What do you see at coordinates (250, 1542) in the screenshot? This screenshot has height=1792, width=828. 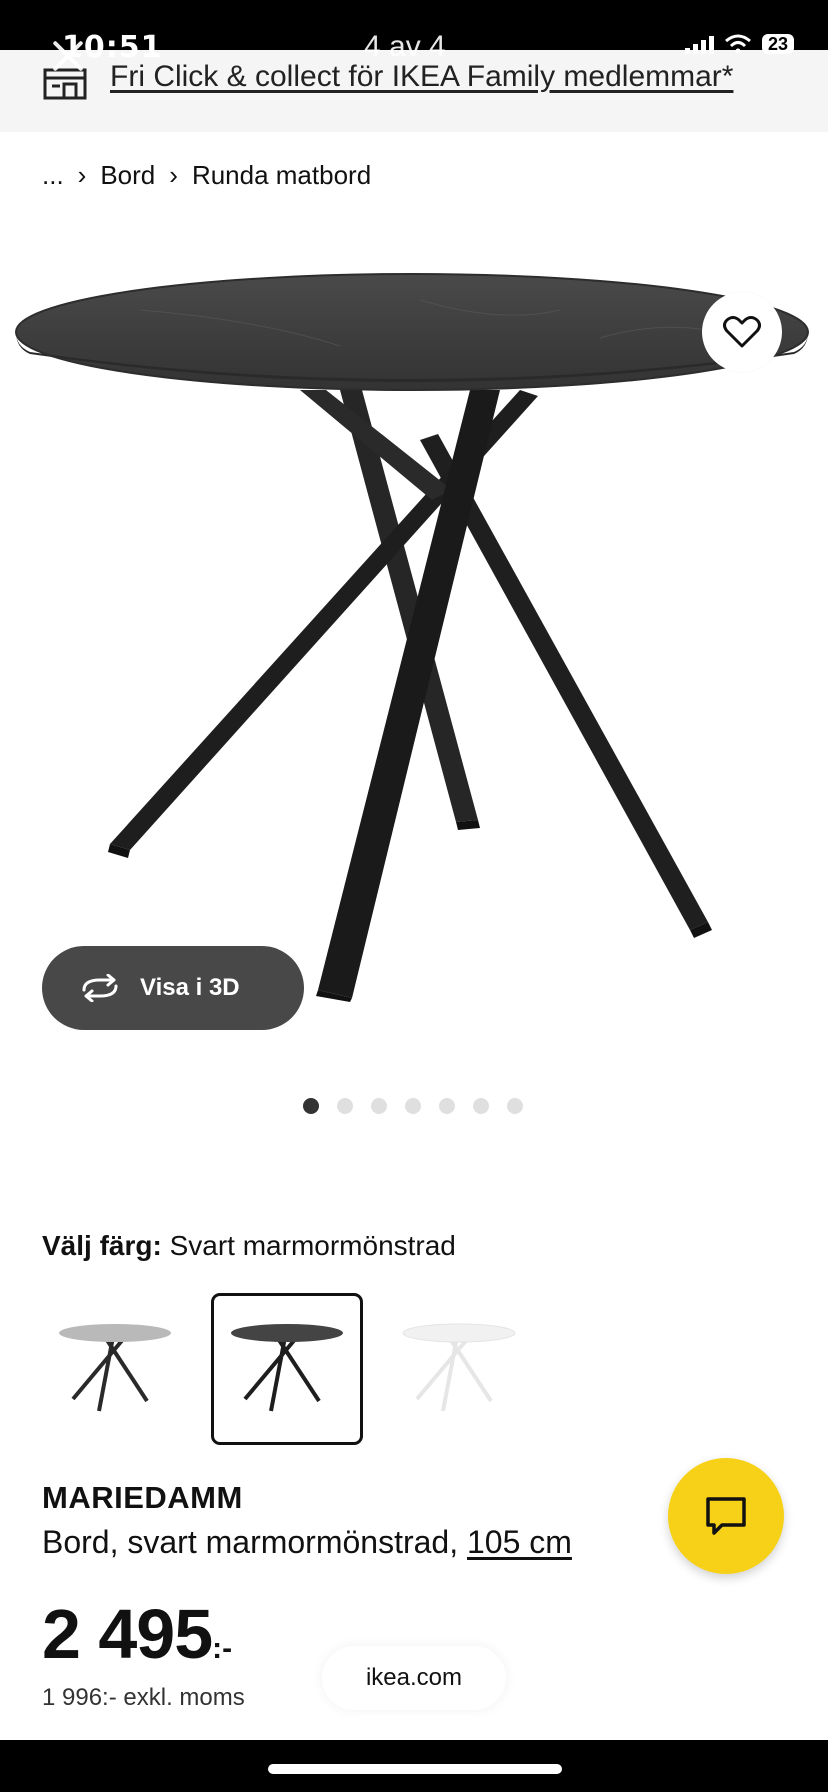 I see `product-description-text: Bord, svart marmormönstrad,` at bounding box center [250, 1542].